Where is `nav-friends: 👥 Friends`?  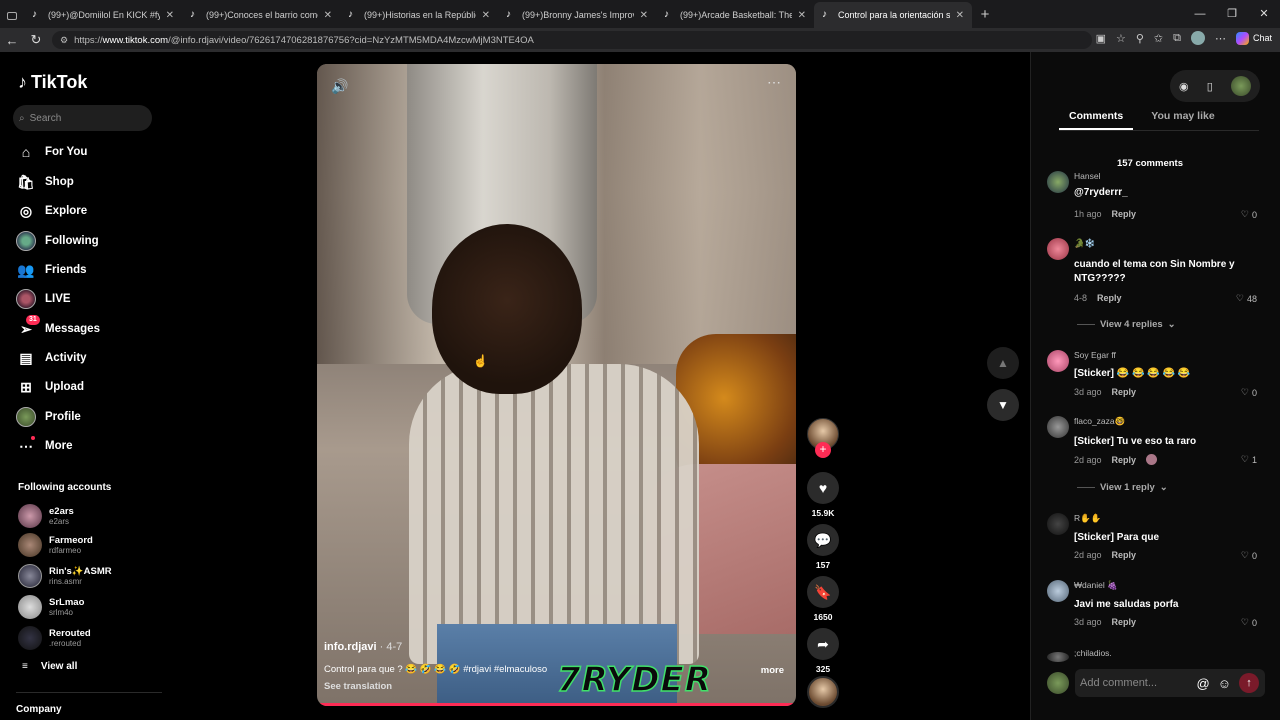
nav-friends: 👥 Friends is located at coordinates (51, 270).